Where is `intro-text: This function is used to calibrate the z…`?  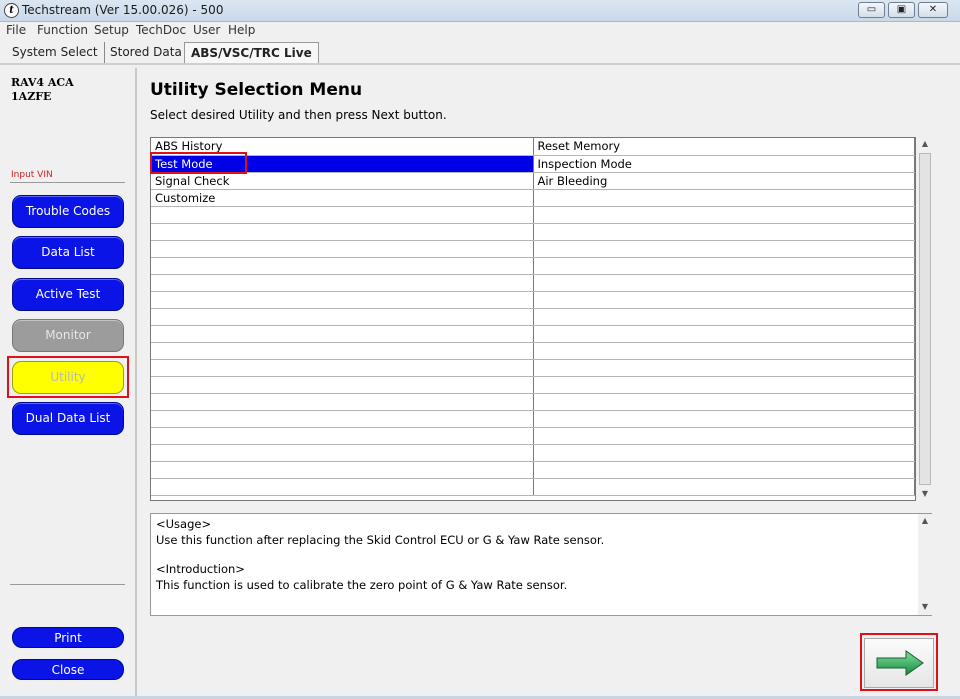
intro-text: This function is used to calibrate the z… is located at coordinates (362, 585).